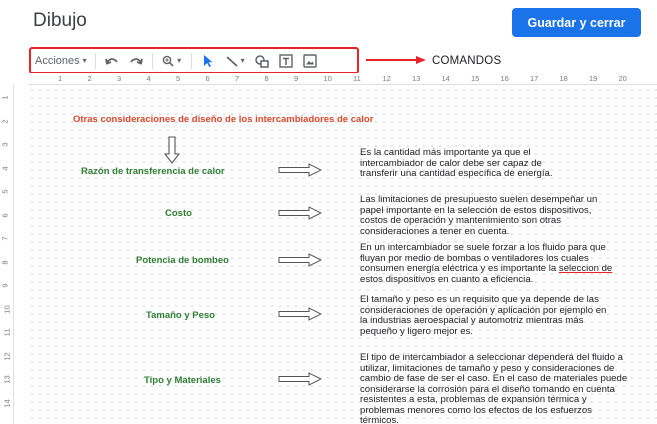  What do you see at coordinates (328, 22) in the screenshot?
I see `dialog-header: Dibujo Guardar y cerrar` at bounding box center [328, 22].